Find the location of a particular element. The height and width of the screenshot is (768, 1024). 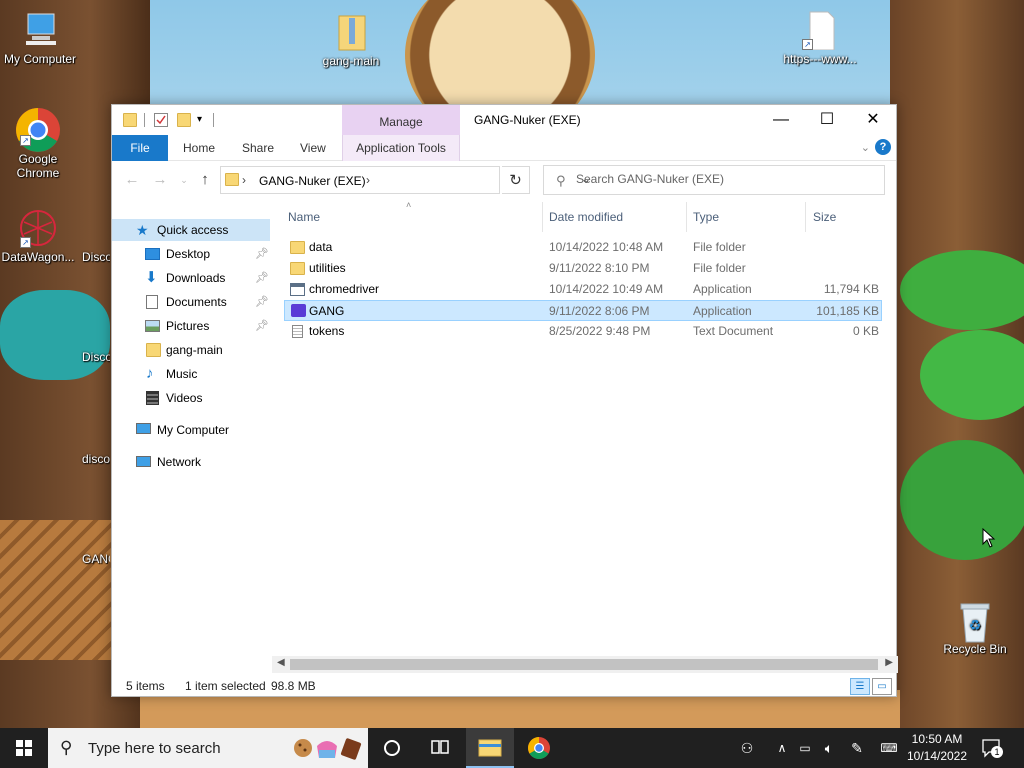

tab-view: View is located at coordinates (313, 148).